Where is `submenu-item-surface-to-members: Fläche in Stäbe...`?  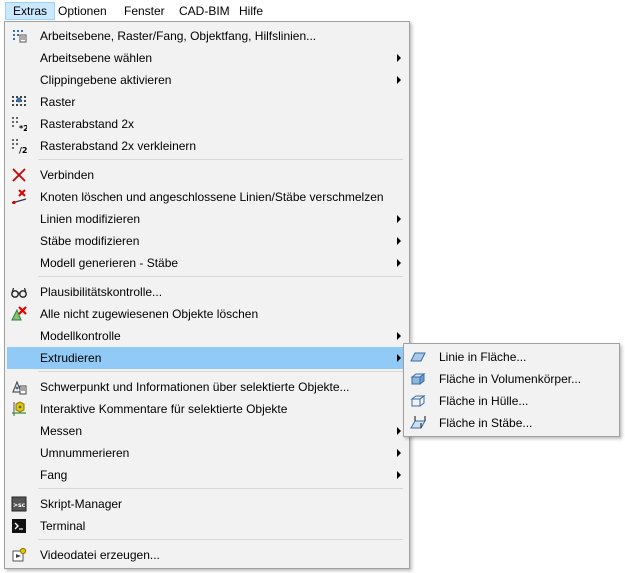 submenu-item-surface-to-members: Fläche in Stäbe... is located at coordinates (511, 423).